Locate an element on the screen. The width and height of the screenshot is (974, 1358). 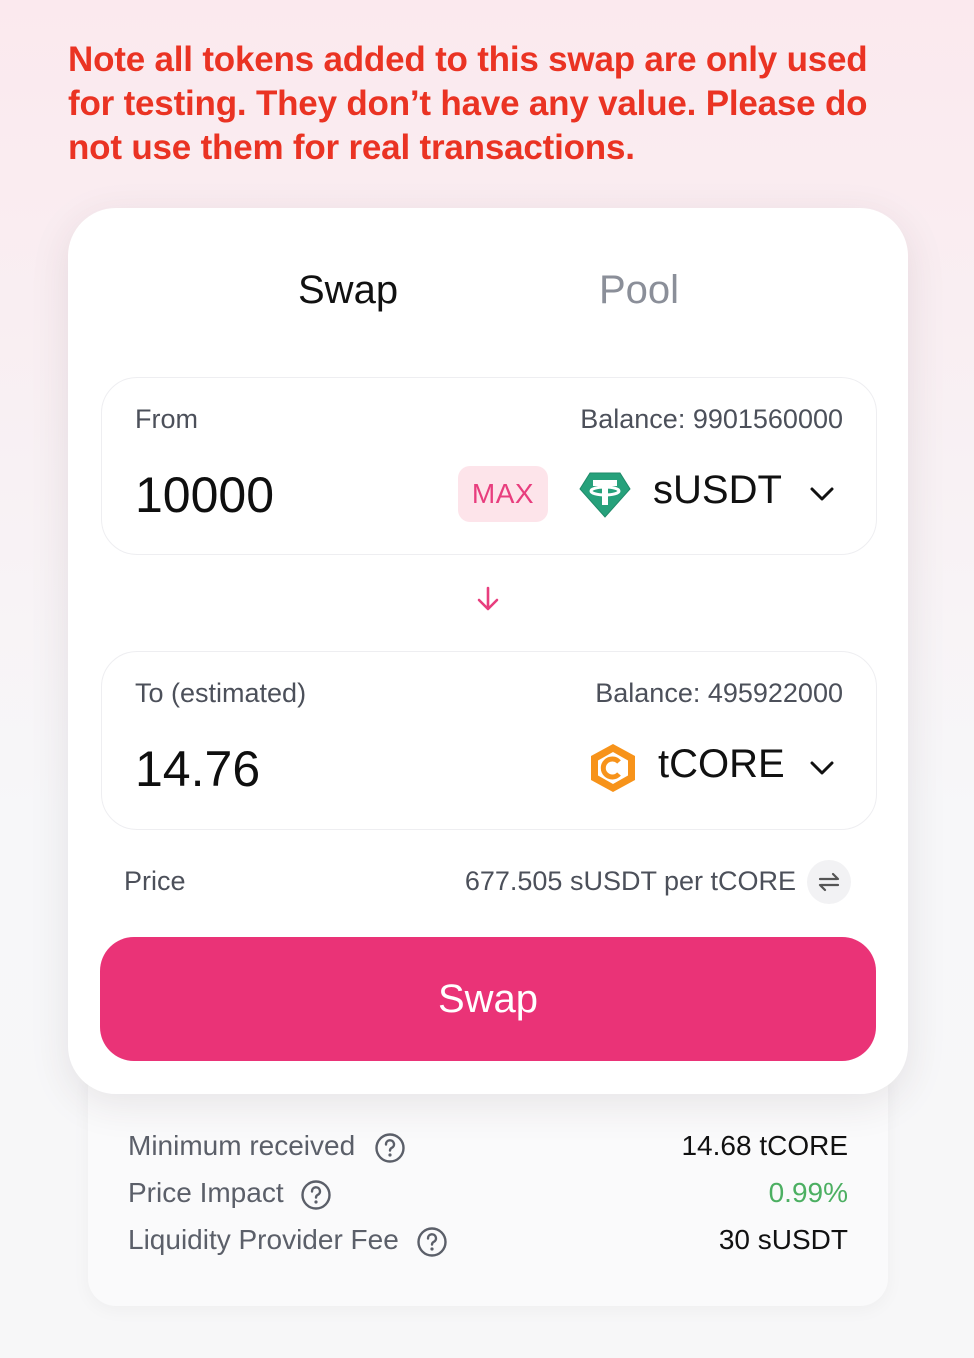
price-impact-value: 0.99% is located at coordinates (808, 1192).